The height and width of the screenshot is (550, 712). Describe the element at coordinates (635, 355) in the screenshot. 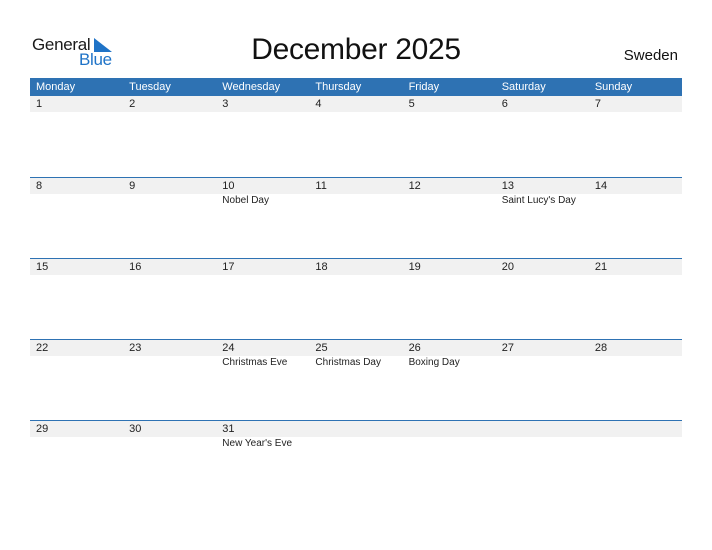

I see `day-cell: 28` at that location.